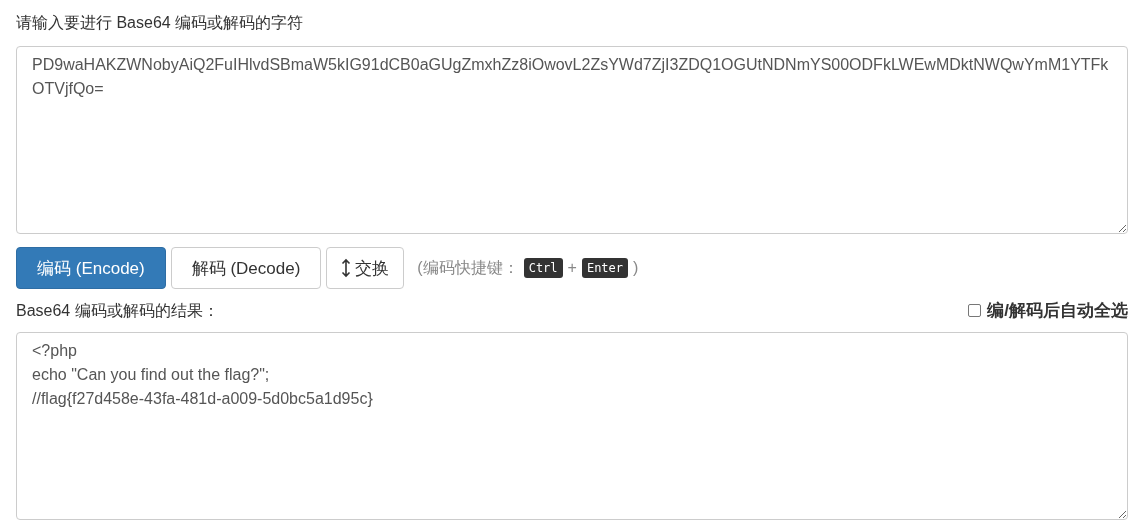 This screenshot has width=1142, height=527. I want to click on key-label: Enter, so click(605, 268).